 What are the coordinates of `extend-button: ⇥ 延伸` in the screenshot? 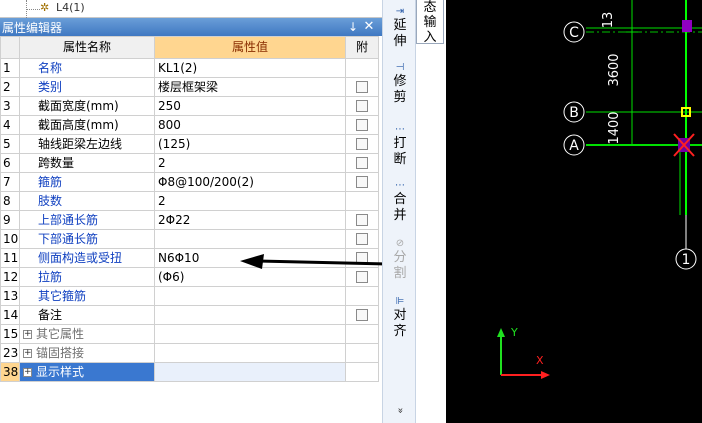 It's located at (400, 28).